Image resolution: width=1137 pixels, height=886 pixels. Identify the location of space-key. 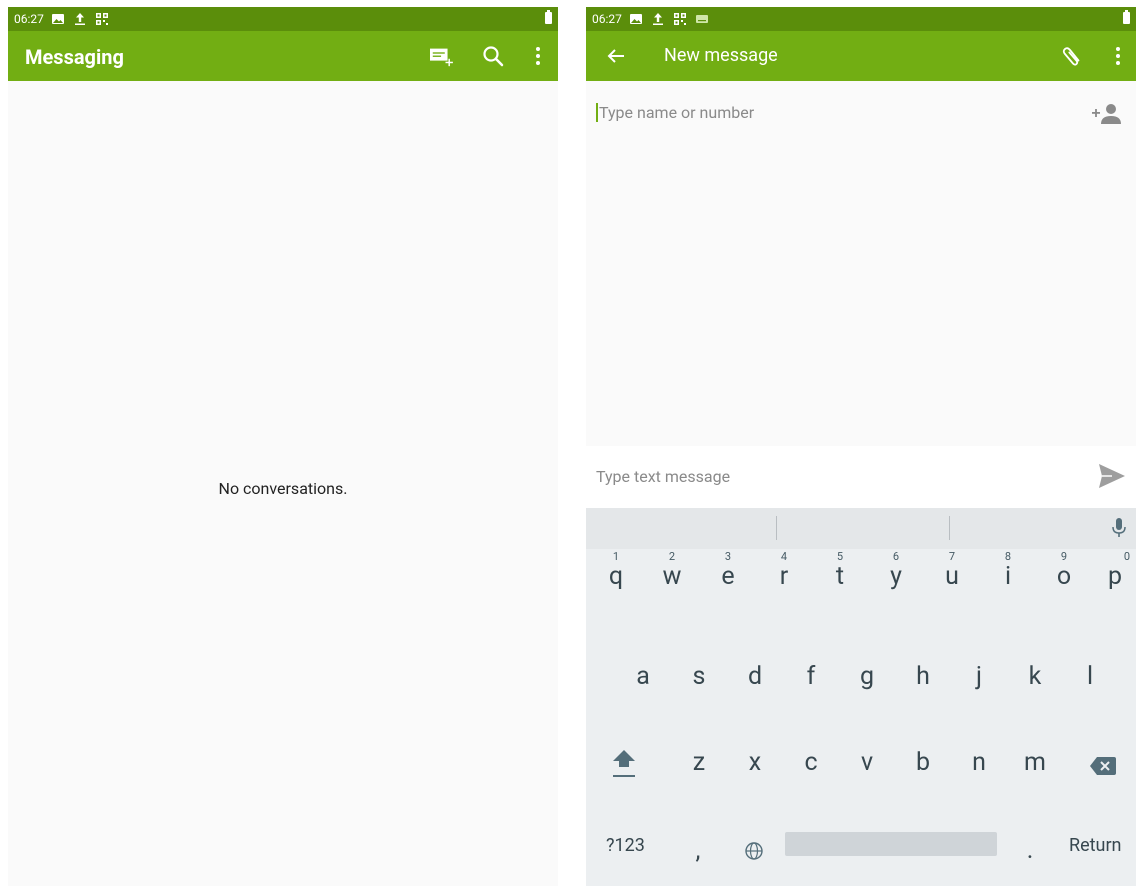
(891, 844).